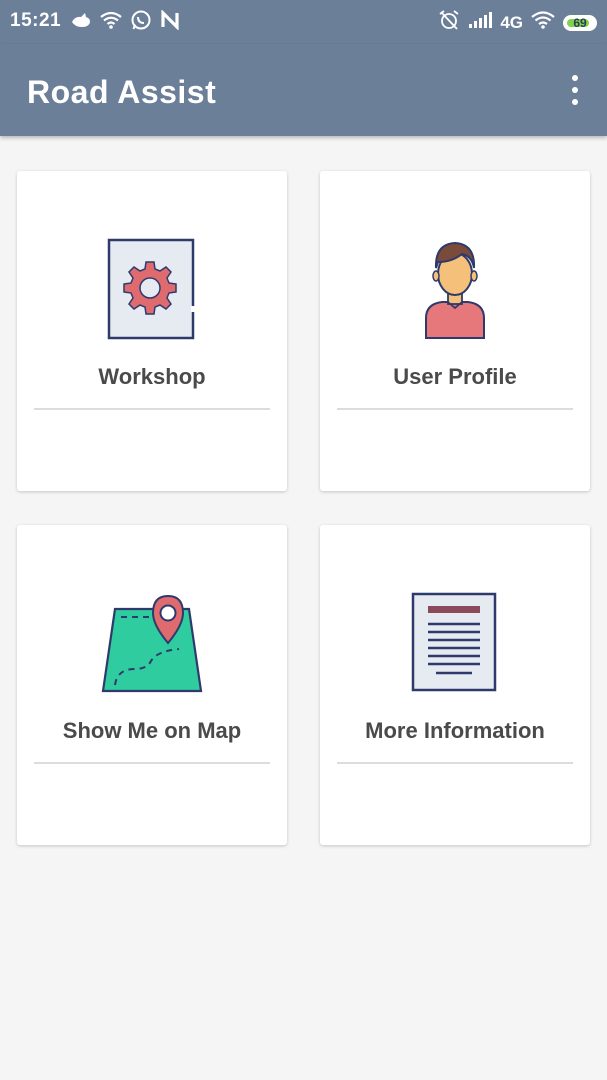 The width and height of the screenshot is (607, 1080). What do you see at coordinates (575, 90) in the screenshot?
I see `more-vert-icon` at bounding box center [575, 90].